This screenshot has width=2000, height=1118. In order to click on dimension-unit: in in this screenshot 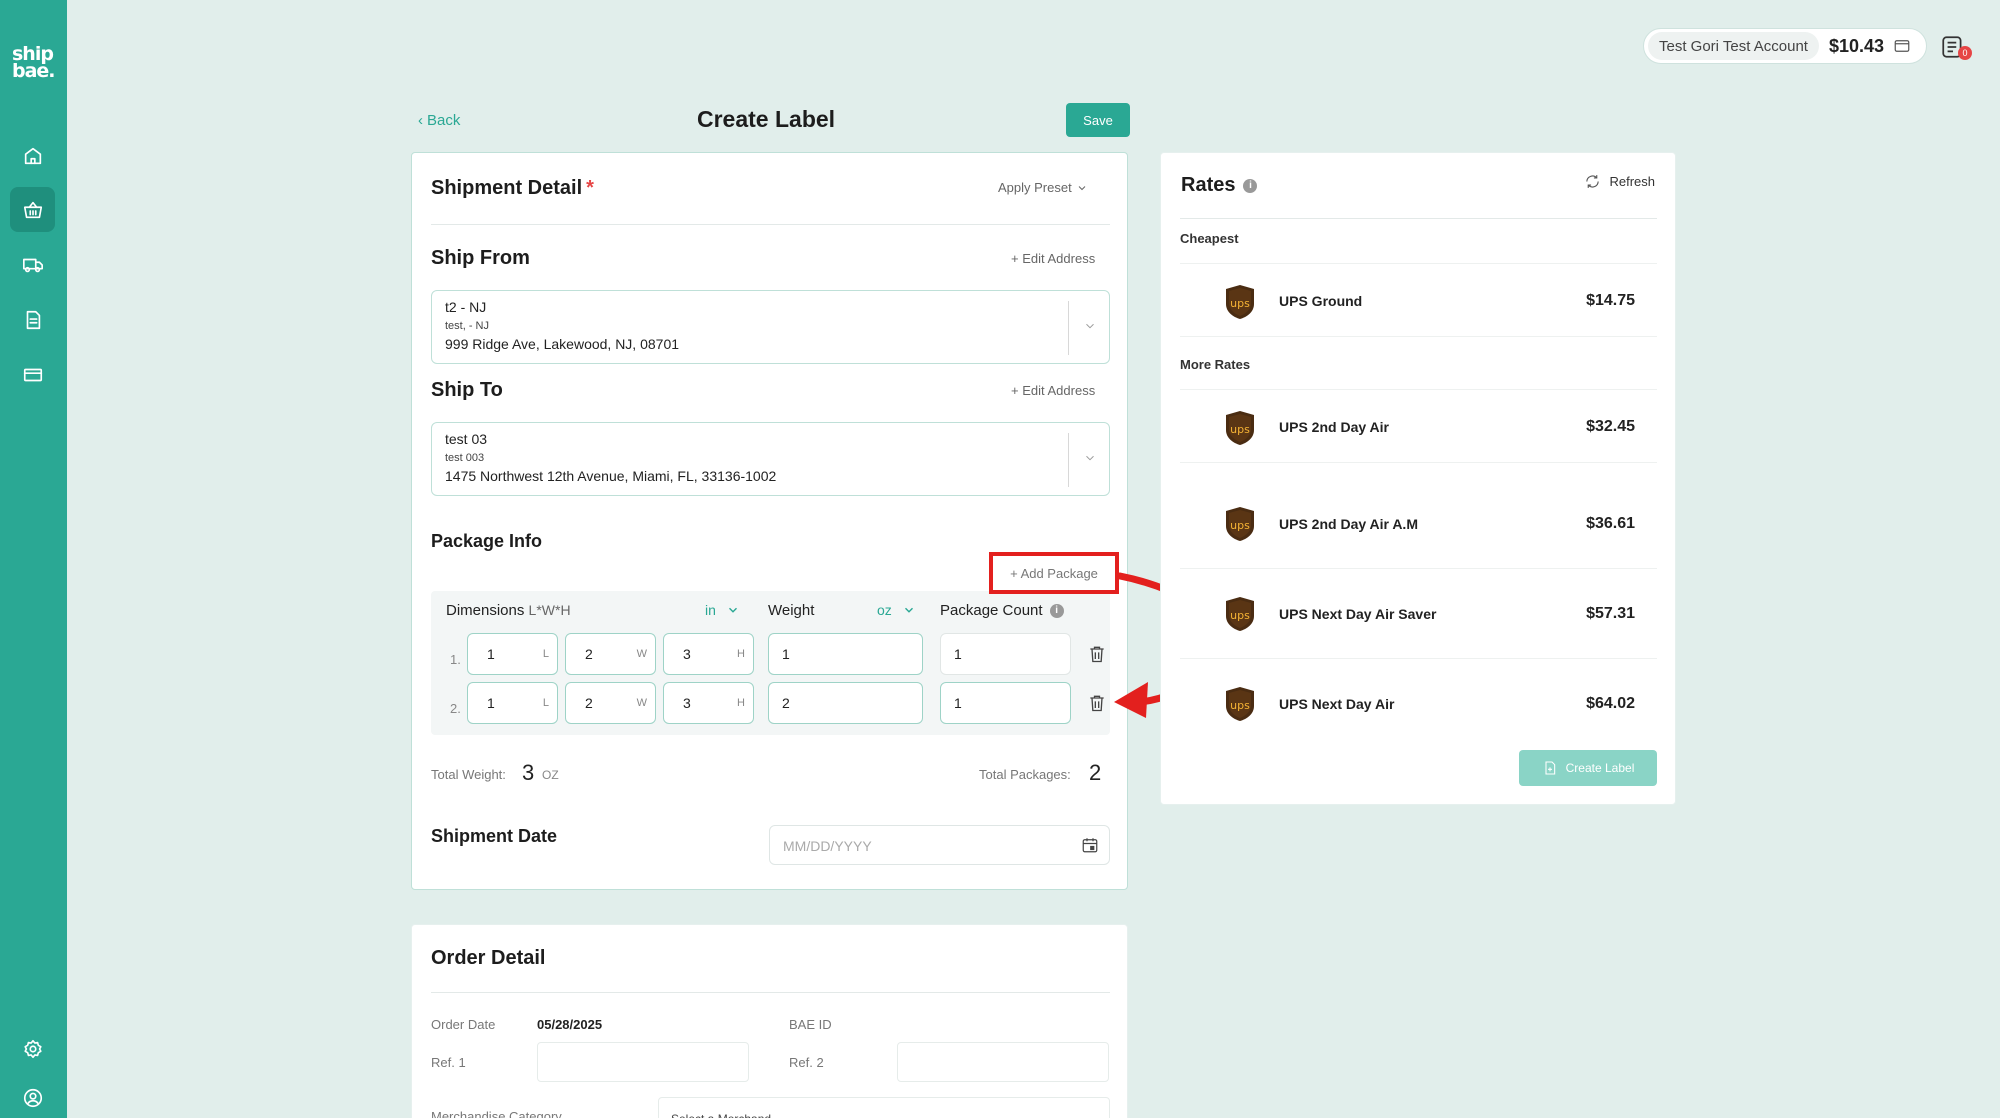, I will do `click(710, 610)`.